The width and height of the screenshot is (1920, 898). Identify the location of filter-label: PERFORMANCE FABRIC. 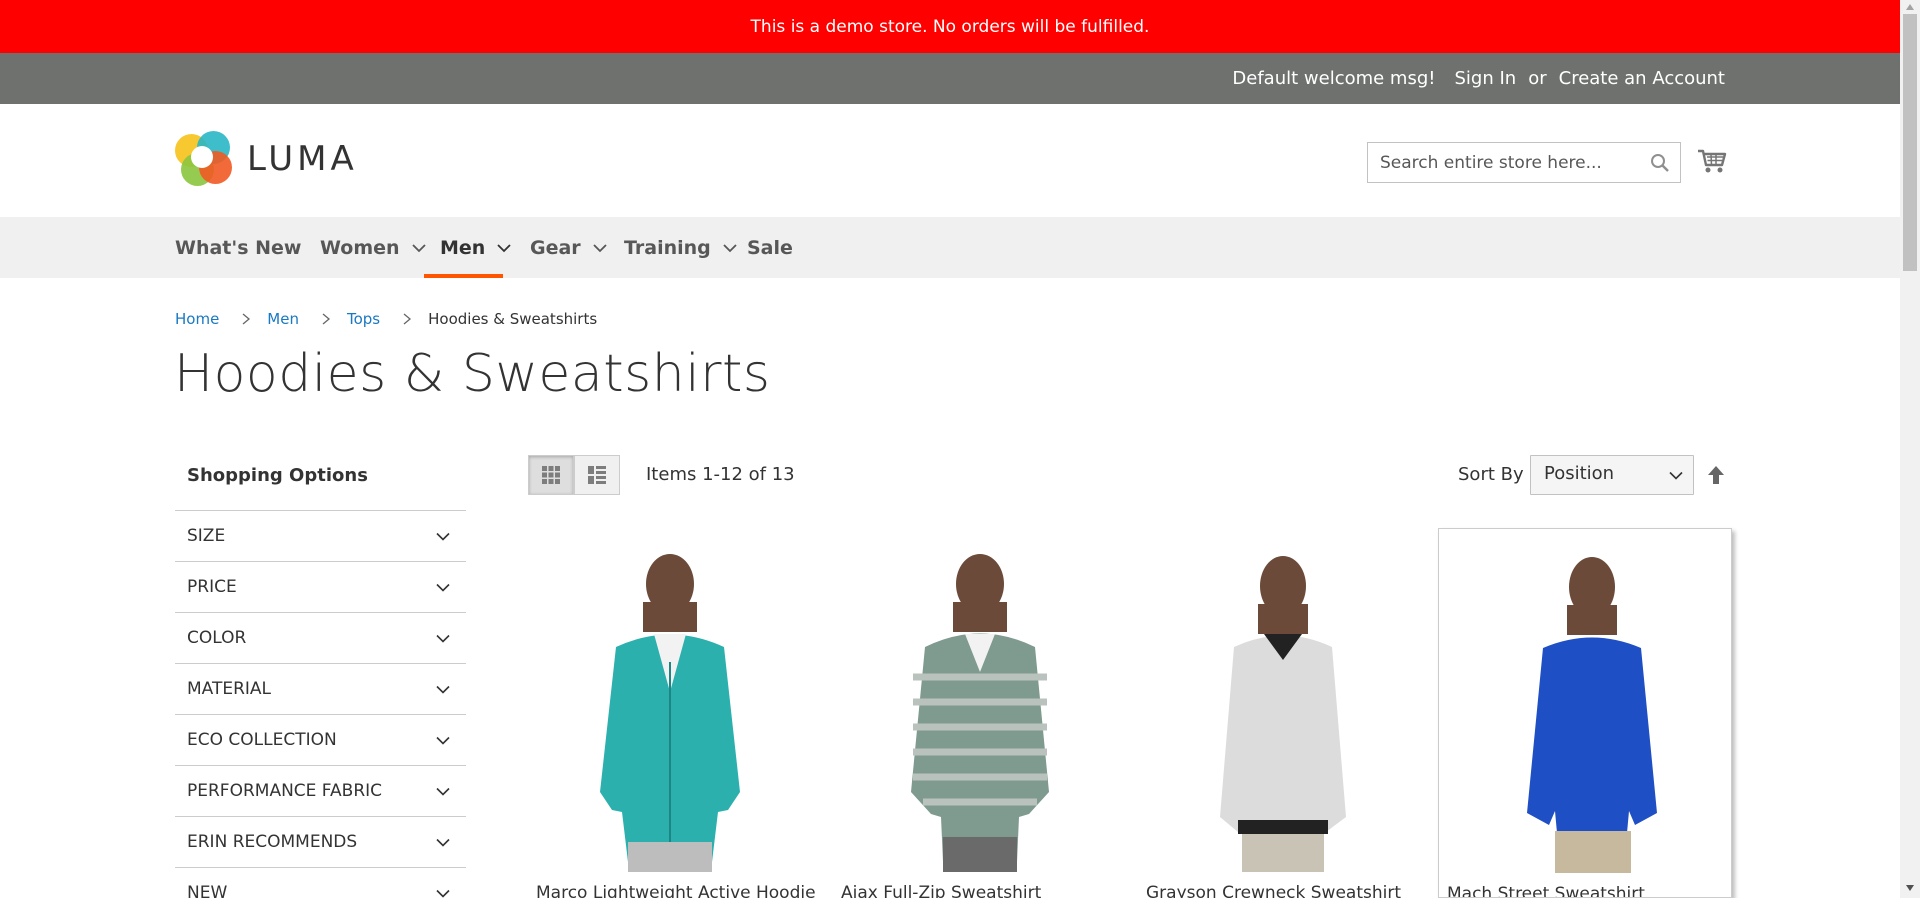
(285, 791).